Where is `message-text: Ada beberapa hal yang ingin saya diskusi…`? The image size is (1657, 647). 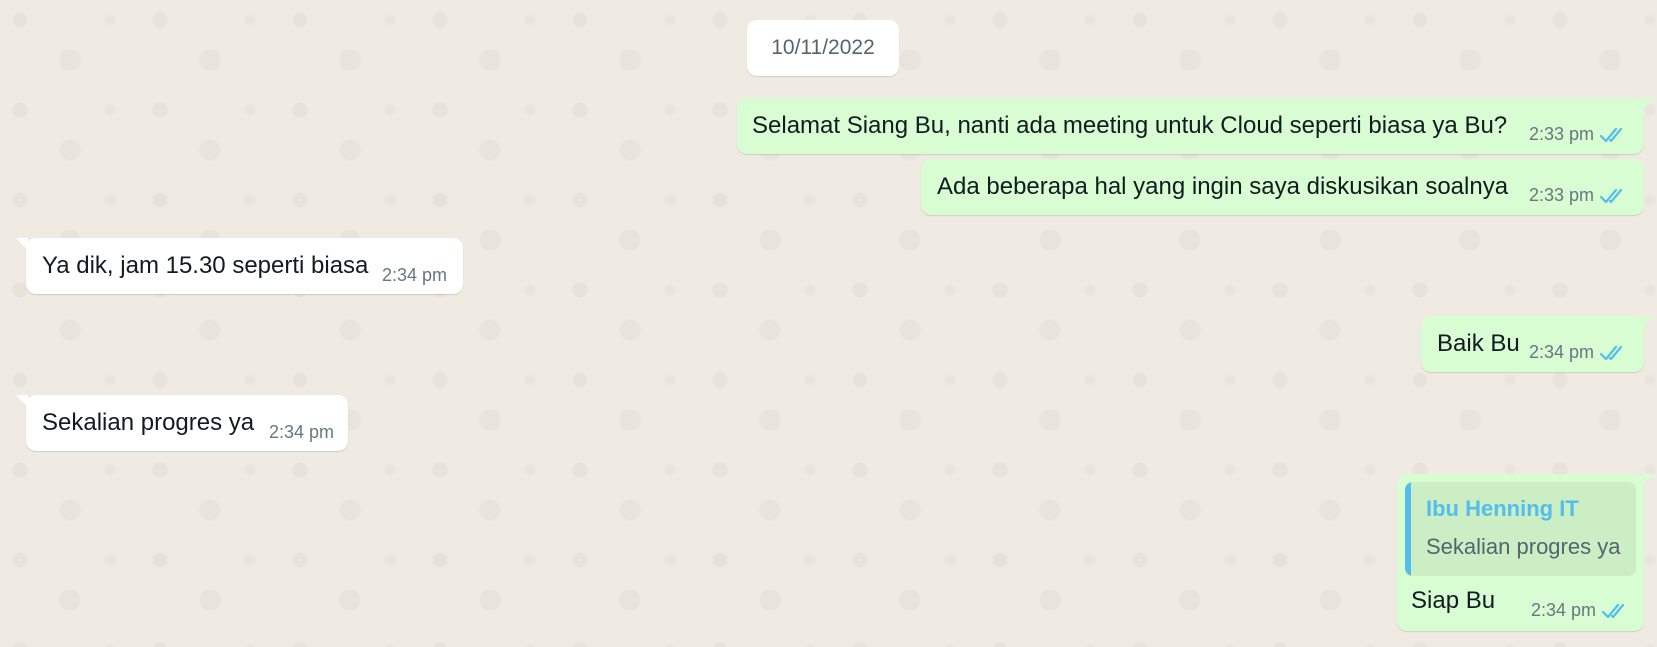
message-text: Ada beberapa hal yang ingin saya diskusi… is located at coordinates (1223, 186).